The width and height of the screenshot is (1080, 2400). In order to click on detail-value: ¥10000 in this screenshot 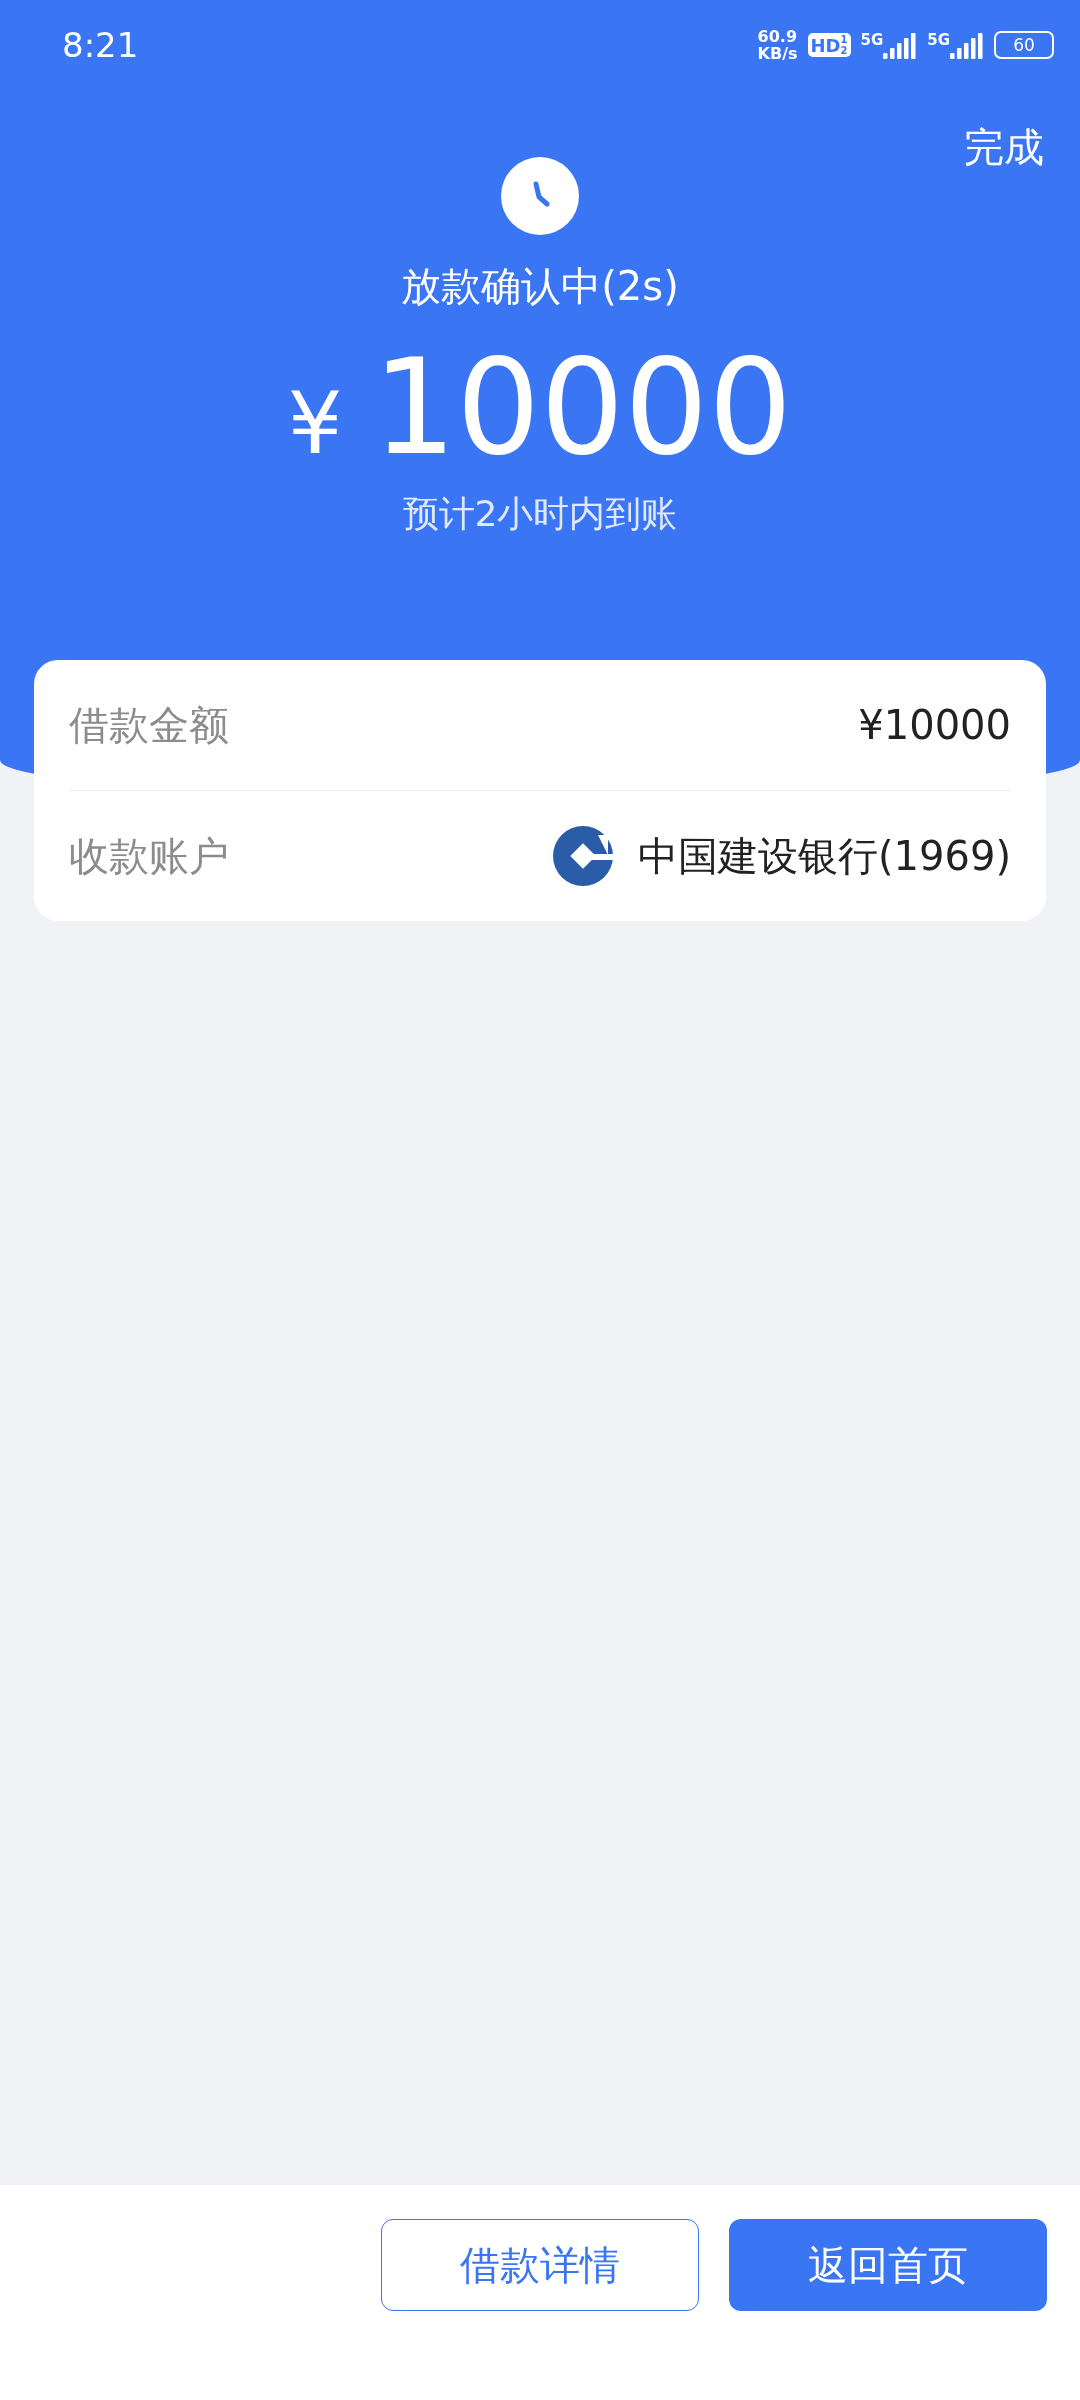, I will do `click(934, 725)`.